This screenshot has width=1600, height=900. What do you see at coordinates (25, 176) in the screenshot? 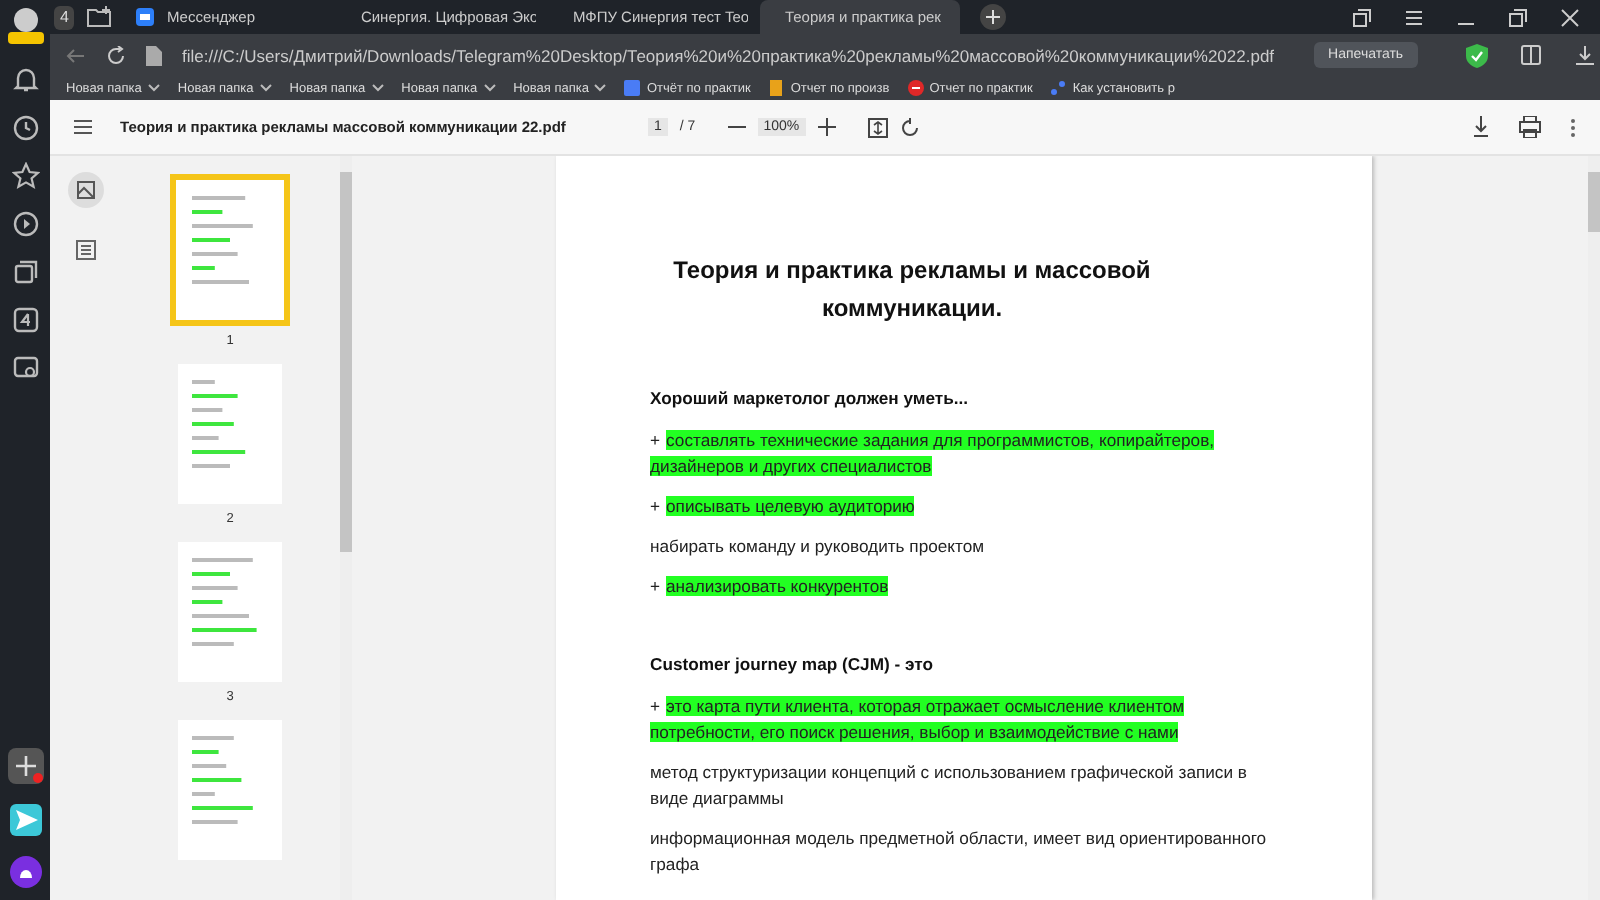
I see `star-icon` at bounding box center [25, 176].